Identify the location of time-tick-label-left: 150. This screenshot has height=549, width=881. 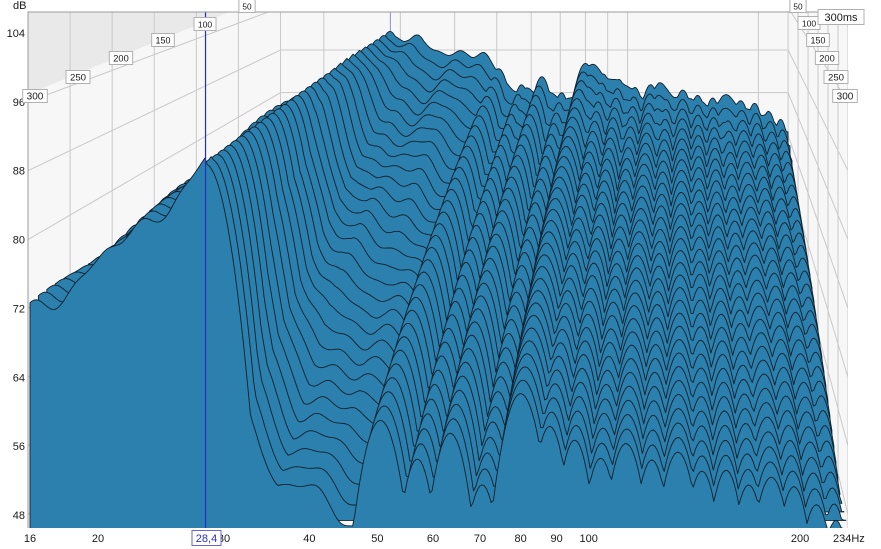
(163, 41).